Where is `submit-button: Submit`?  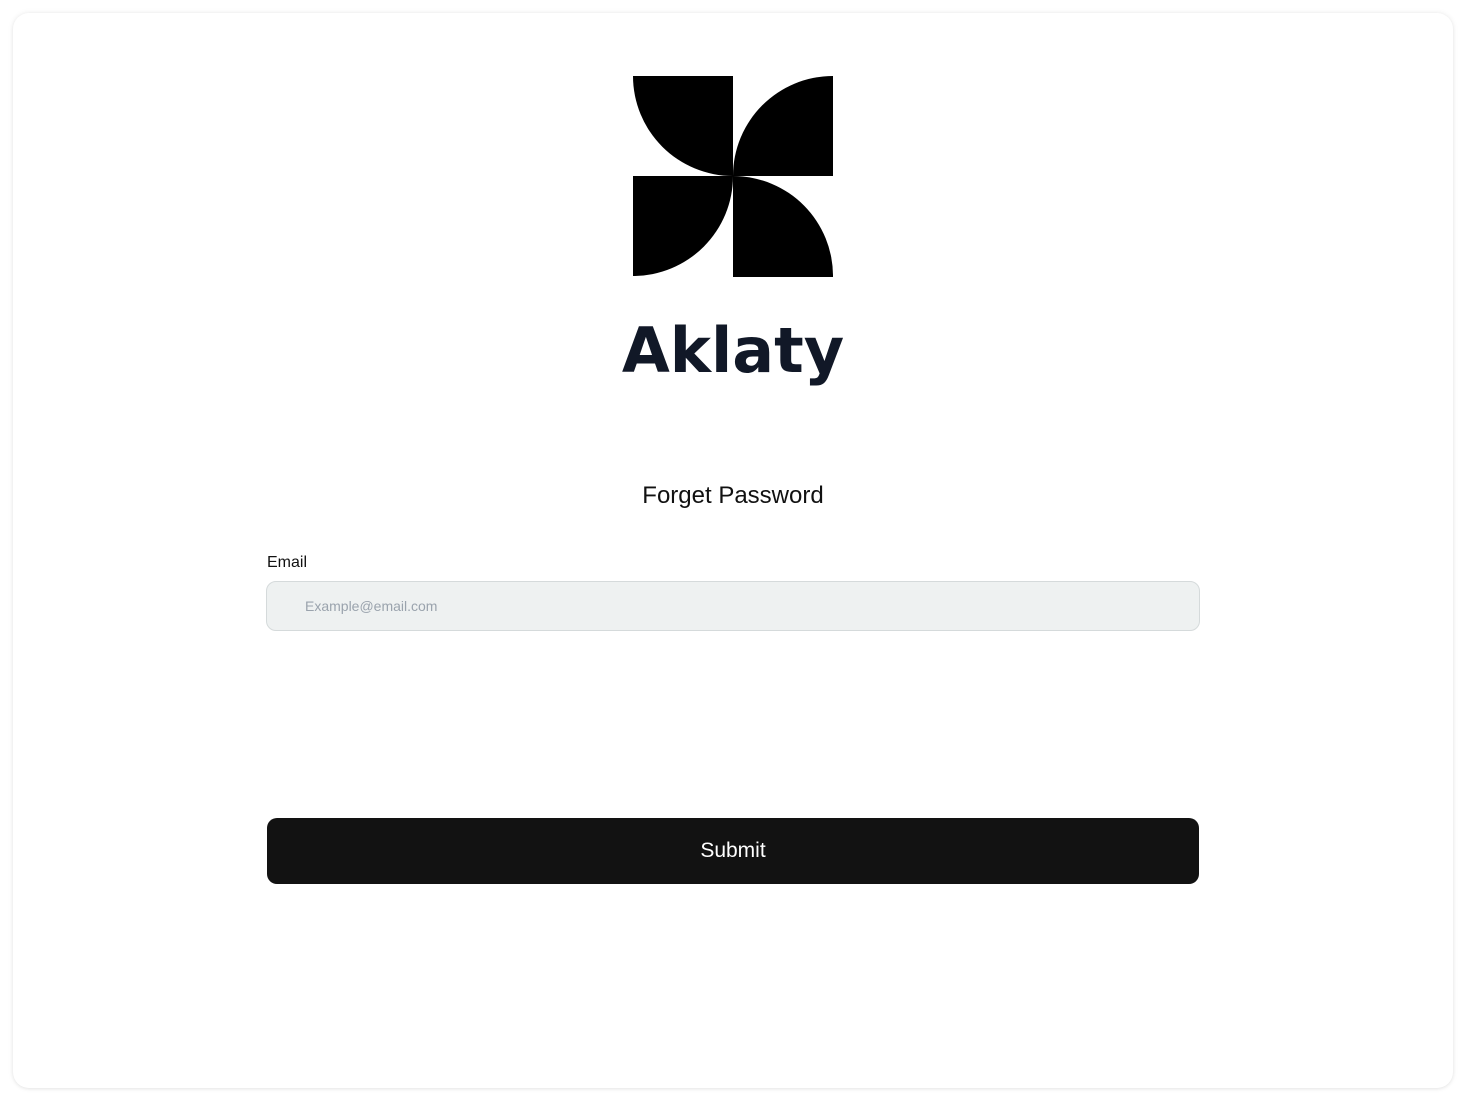
submit-button: Submit is located at coordinates (733, 851).